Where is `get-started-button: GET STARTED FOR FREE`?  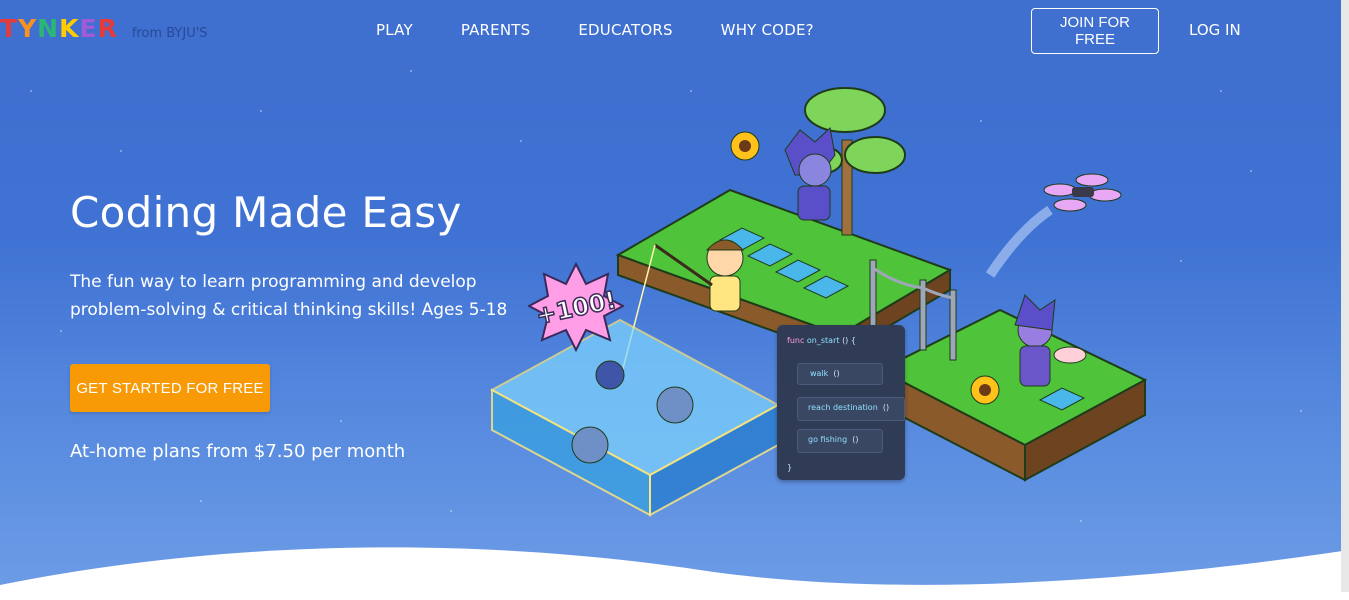 get-started-button: GET STARTED FOR FREE is located at coordinates (170, 388).